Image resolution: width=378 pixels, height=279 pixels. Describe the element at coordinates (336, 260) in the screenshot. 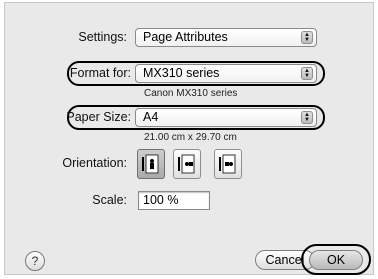

I see `ok-button: OK` at that location.